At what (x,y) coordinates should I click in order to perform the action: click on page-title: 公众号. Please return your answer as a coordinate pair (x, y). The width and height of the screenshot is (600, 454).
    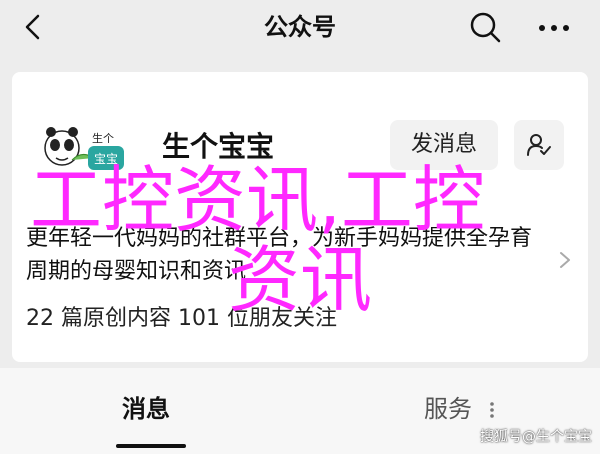
    Looking at the image, I should click on (300, 27).